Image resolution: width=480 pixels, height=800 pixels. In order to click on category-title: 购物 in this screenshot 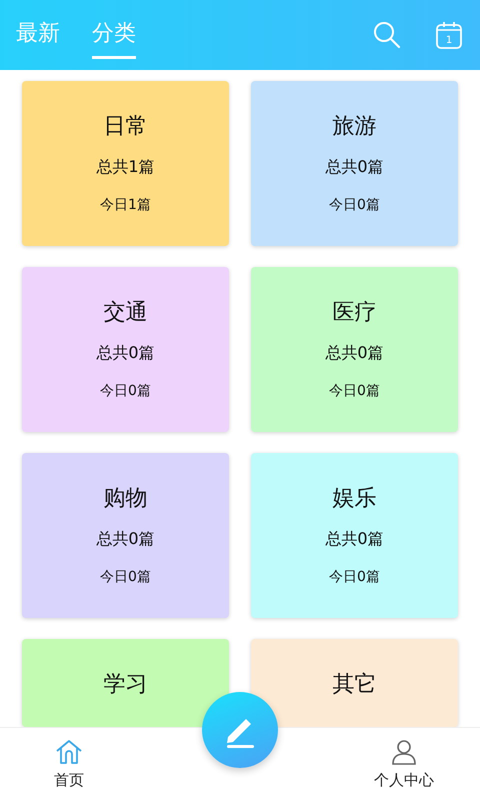, I will do `click(126, 499)`.